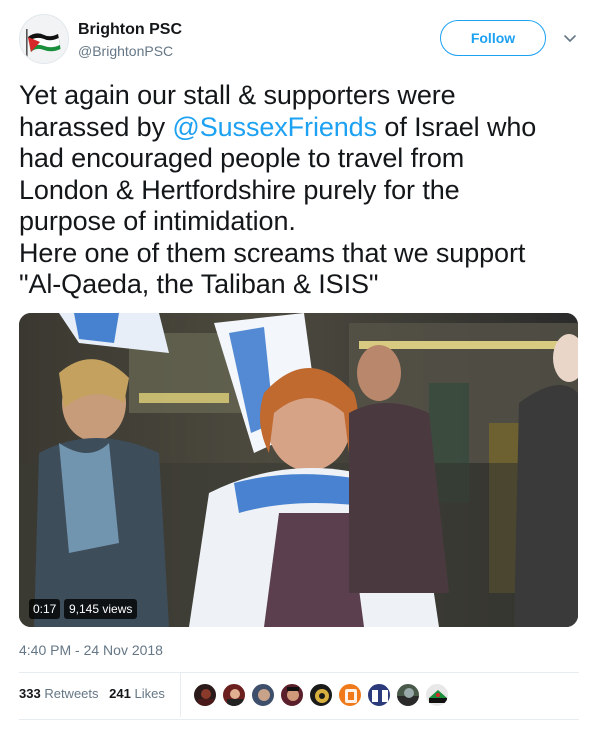  What do you see at coordinates (157, 221) in the screenshot?
I see `tweet-line: purpose of intimidation.` at bounding box center [157, 221].